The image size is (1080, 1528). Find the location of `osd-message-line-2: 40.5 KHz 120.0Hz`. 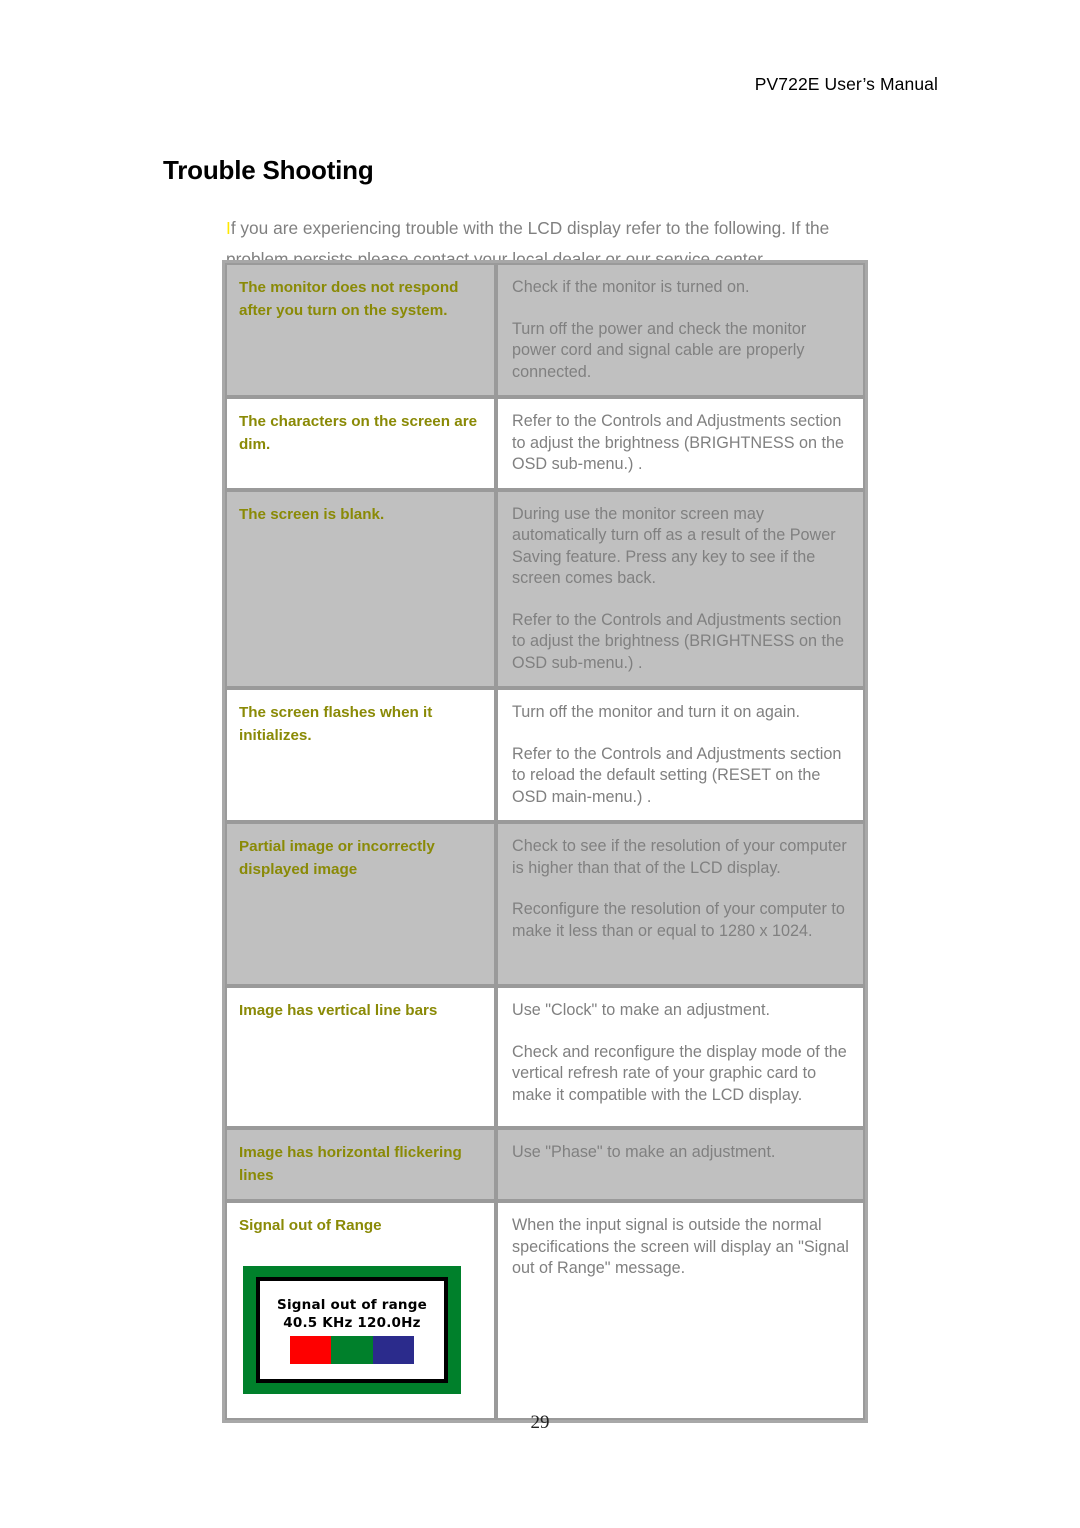

osd-message-line-2: 40.5 KHz 120.0Hz is located at coordinates (352, 1322).